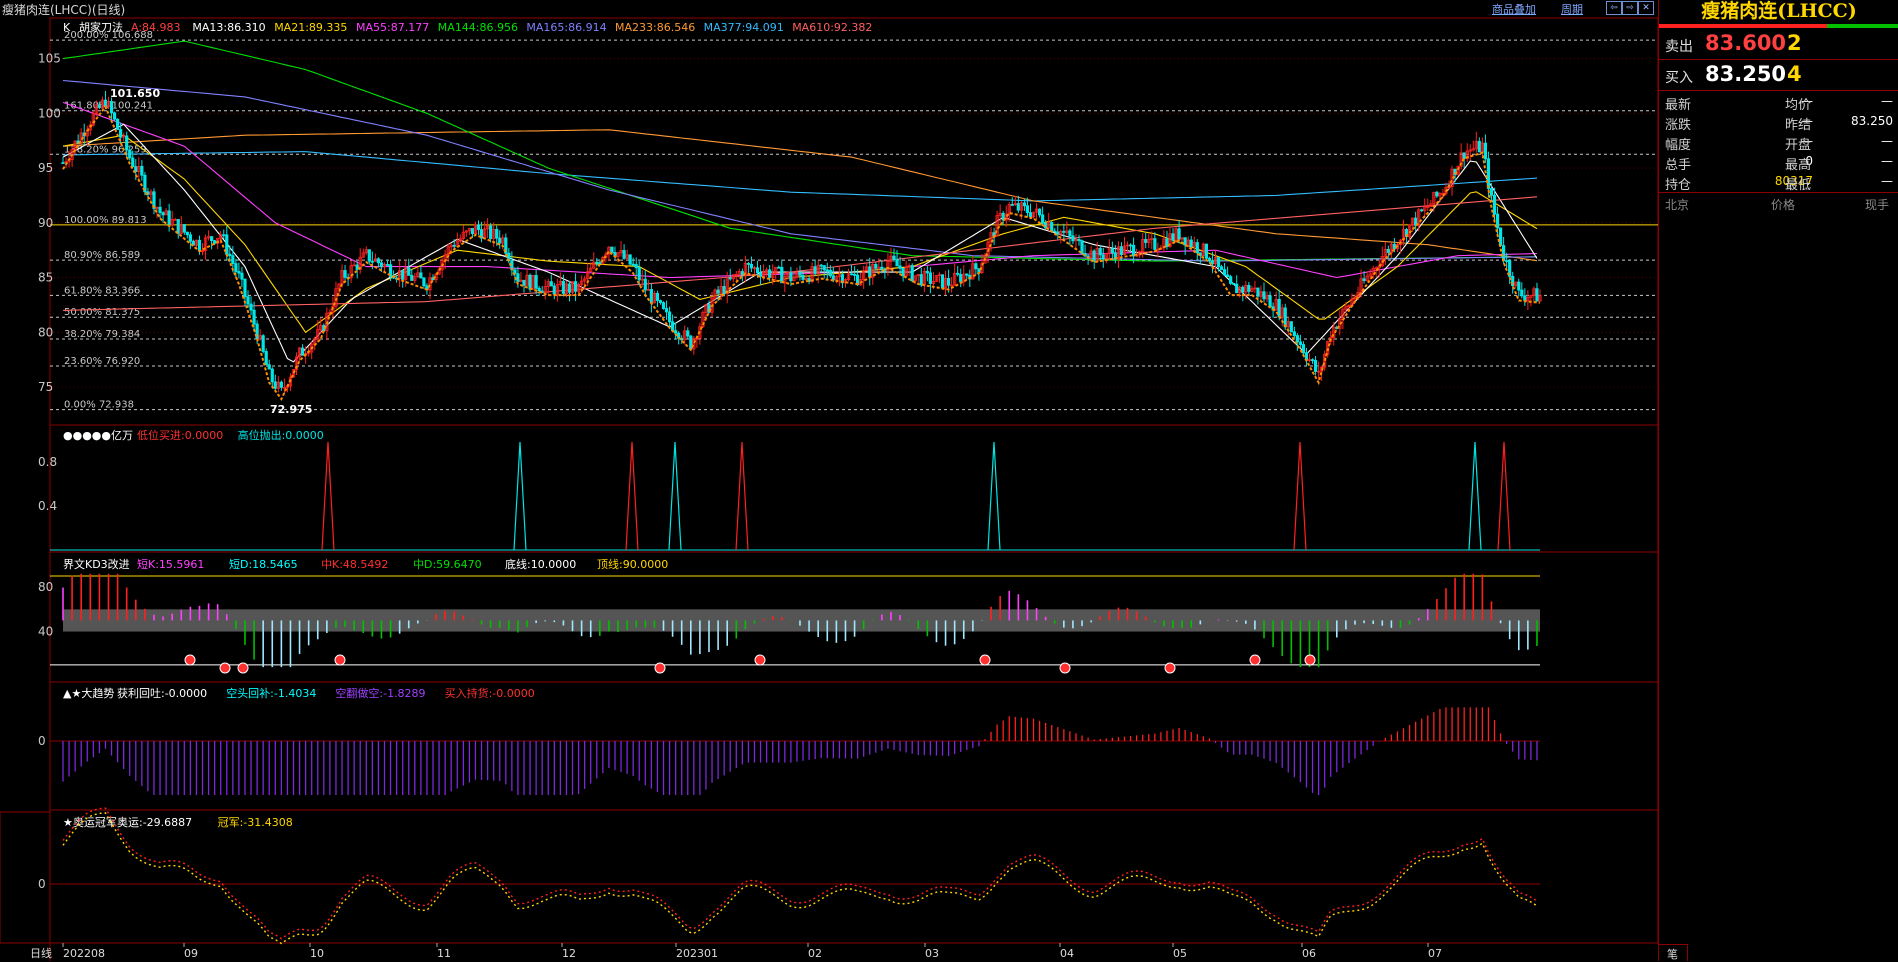  What do you see at coordinates (281, 435) in the screenshot?
I see `panel2-value: 高位抛出:0.0000` at bounding box center [281, 435].